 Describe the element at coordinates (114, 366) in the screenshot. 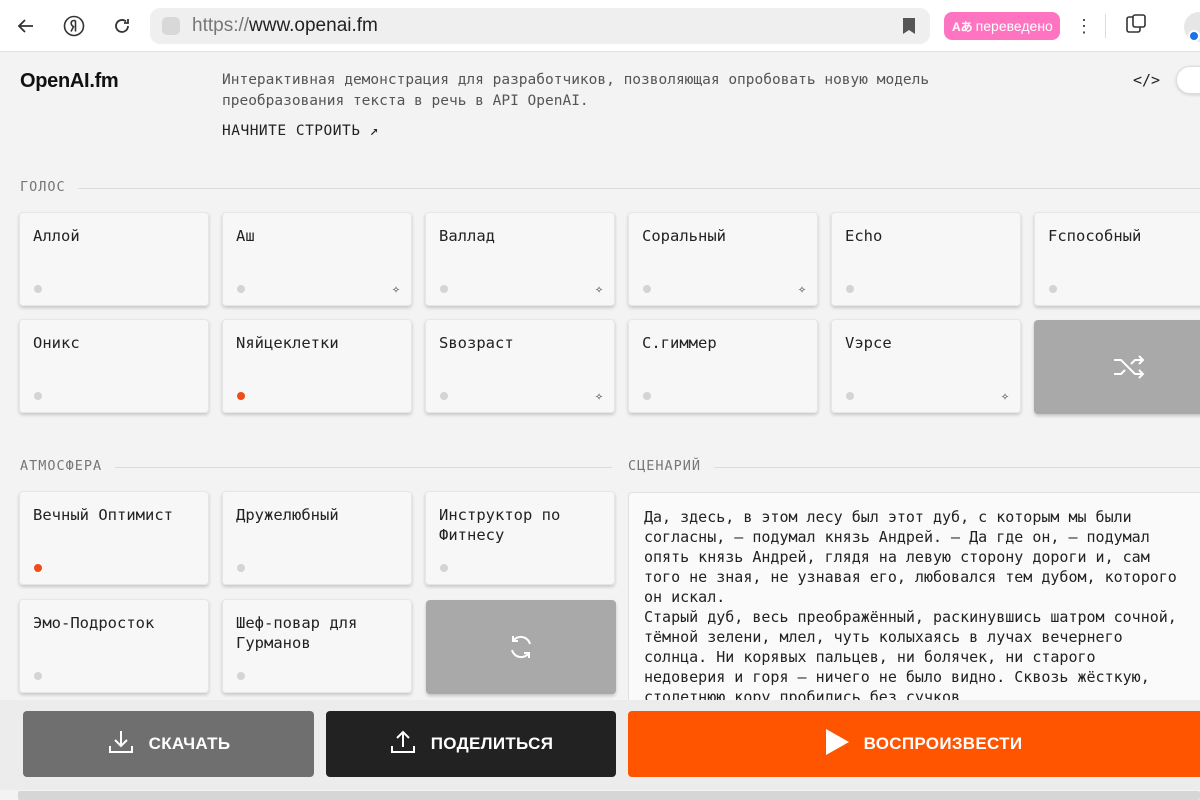

I see `voice-card: Оникс` at that location.